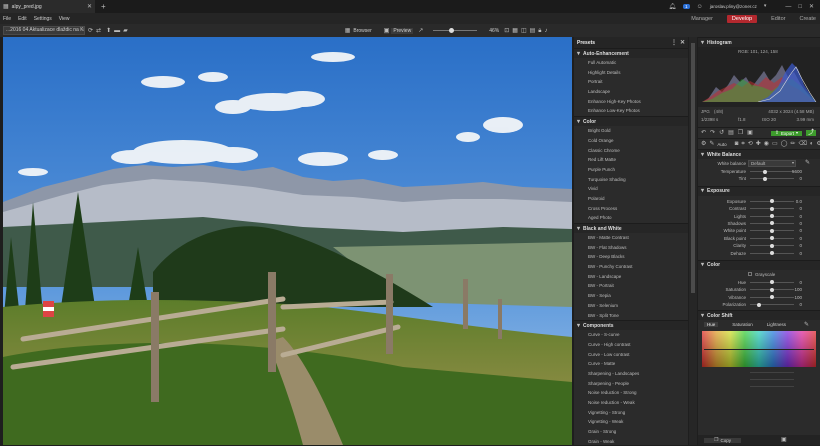 Image resolution: width=820 pixels, height=446 pixels. Describe the element at coordinates (631, 111) in the screenshot. I see `preset-item: Enhance Low-Key Photos` at that location.